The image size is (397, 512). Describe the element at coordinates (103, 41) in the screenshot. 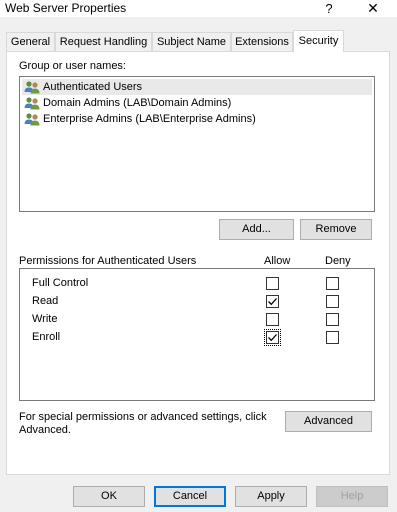

I see `tab-request-handling: Request Handling` at that location.